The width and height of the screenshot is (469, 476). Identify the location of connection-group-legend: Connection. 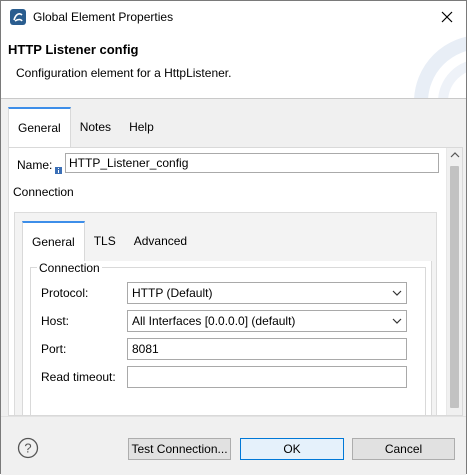
(69, 268).